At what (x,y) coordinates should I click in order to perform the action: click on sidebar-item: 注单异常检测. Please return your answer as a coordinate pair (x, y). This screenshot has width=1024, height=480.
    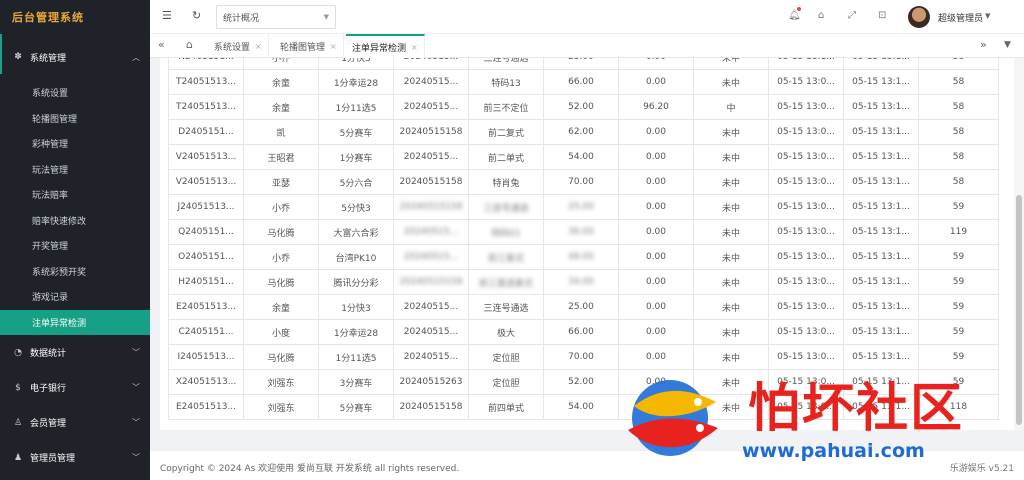
    Looking at the image, I should click on (75, 322).